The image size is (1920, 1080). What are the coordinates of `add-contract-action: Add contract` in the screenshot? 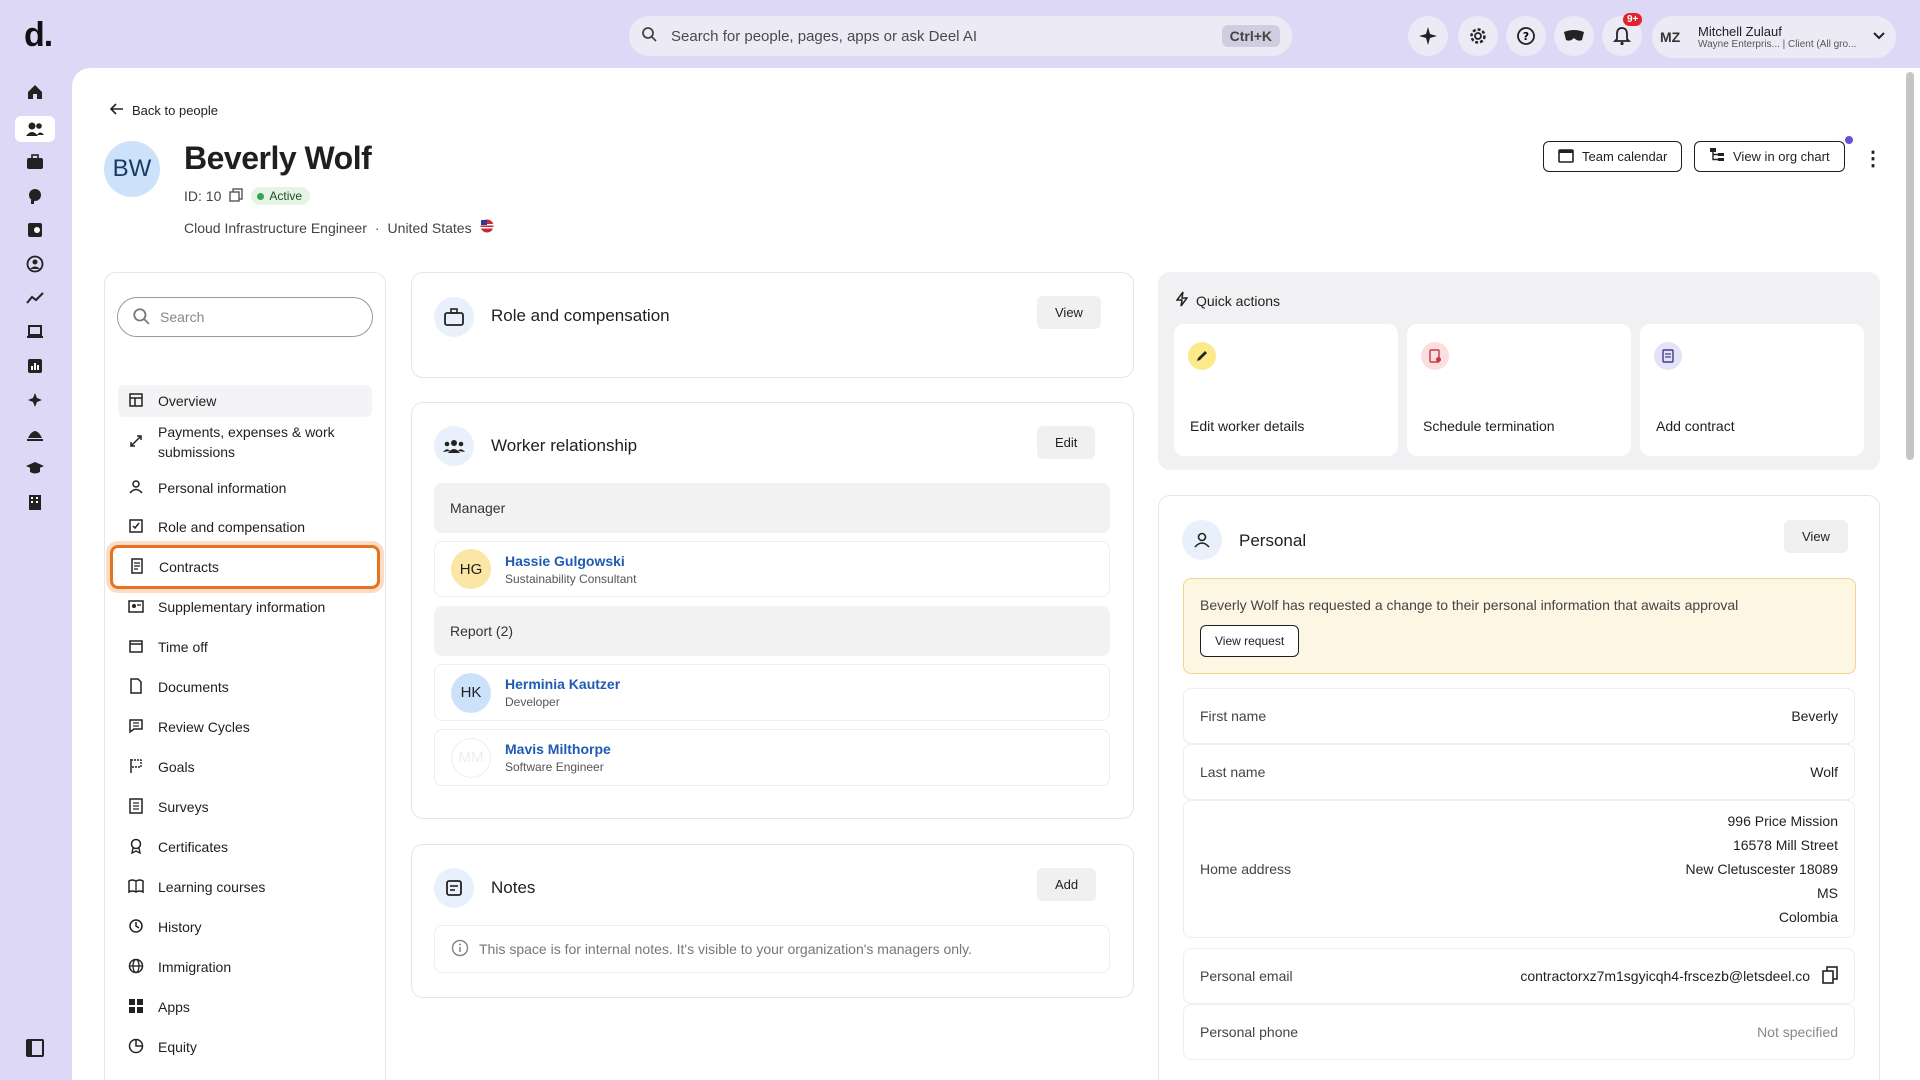 It's located at (1752, 390).